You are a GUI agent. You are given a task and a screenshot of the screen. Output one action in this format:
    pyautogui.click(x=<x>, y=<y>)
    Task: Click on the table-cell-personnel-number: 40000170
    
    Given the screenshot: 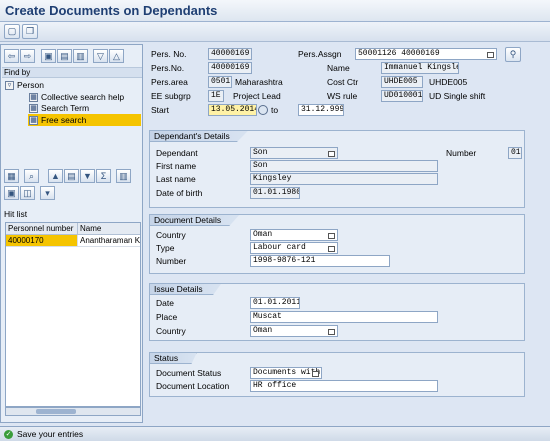 What is the action you would take?
    pyautogui.click(x=42, y=241)
    